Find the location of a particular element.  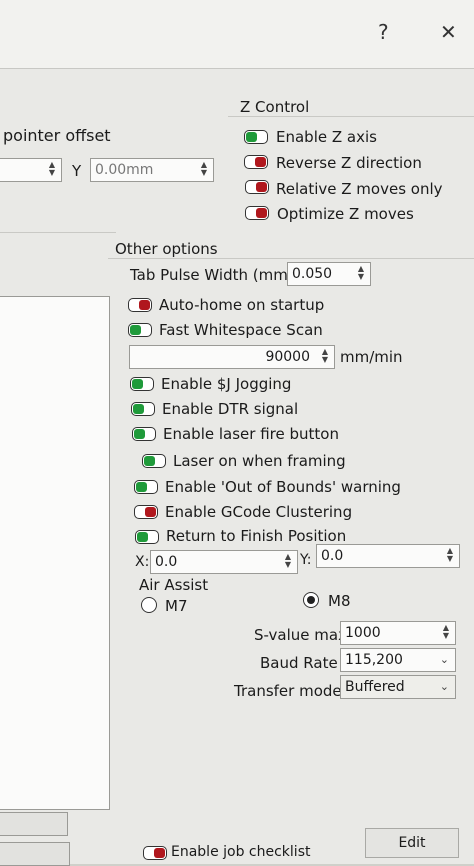

pointer-offset-y-value: 0.00mm is located at coordinates (124, 170).